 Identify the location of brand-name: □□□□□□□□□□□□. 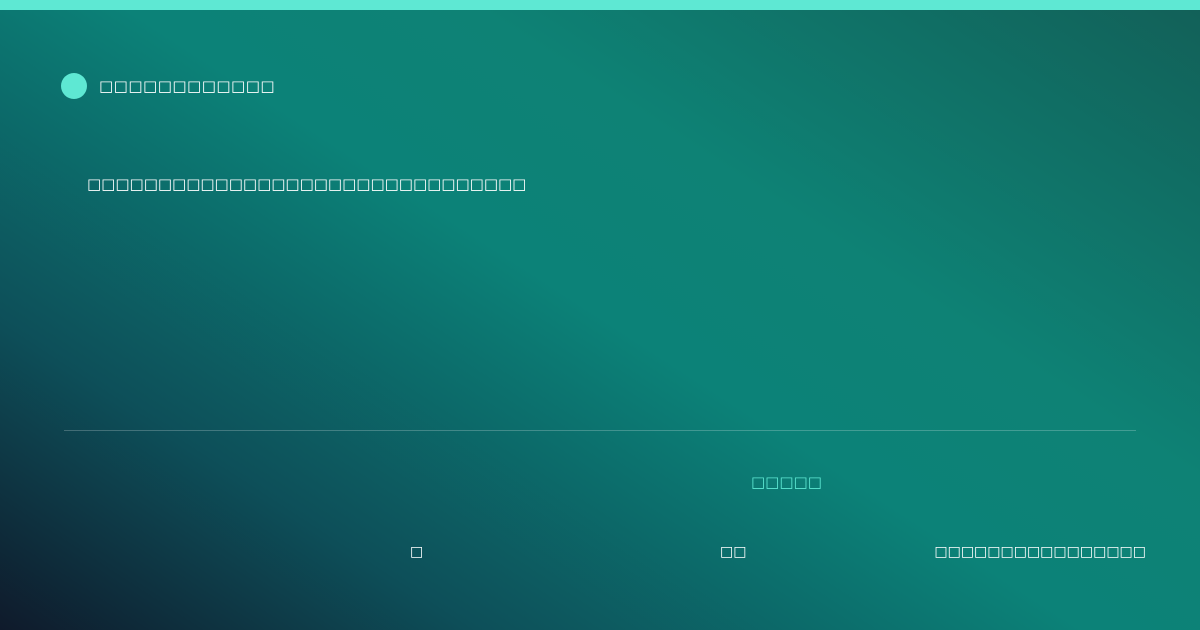
(187, 86).